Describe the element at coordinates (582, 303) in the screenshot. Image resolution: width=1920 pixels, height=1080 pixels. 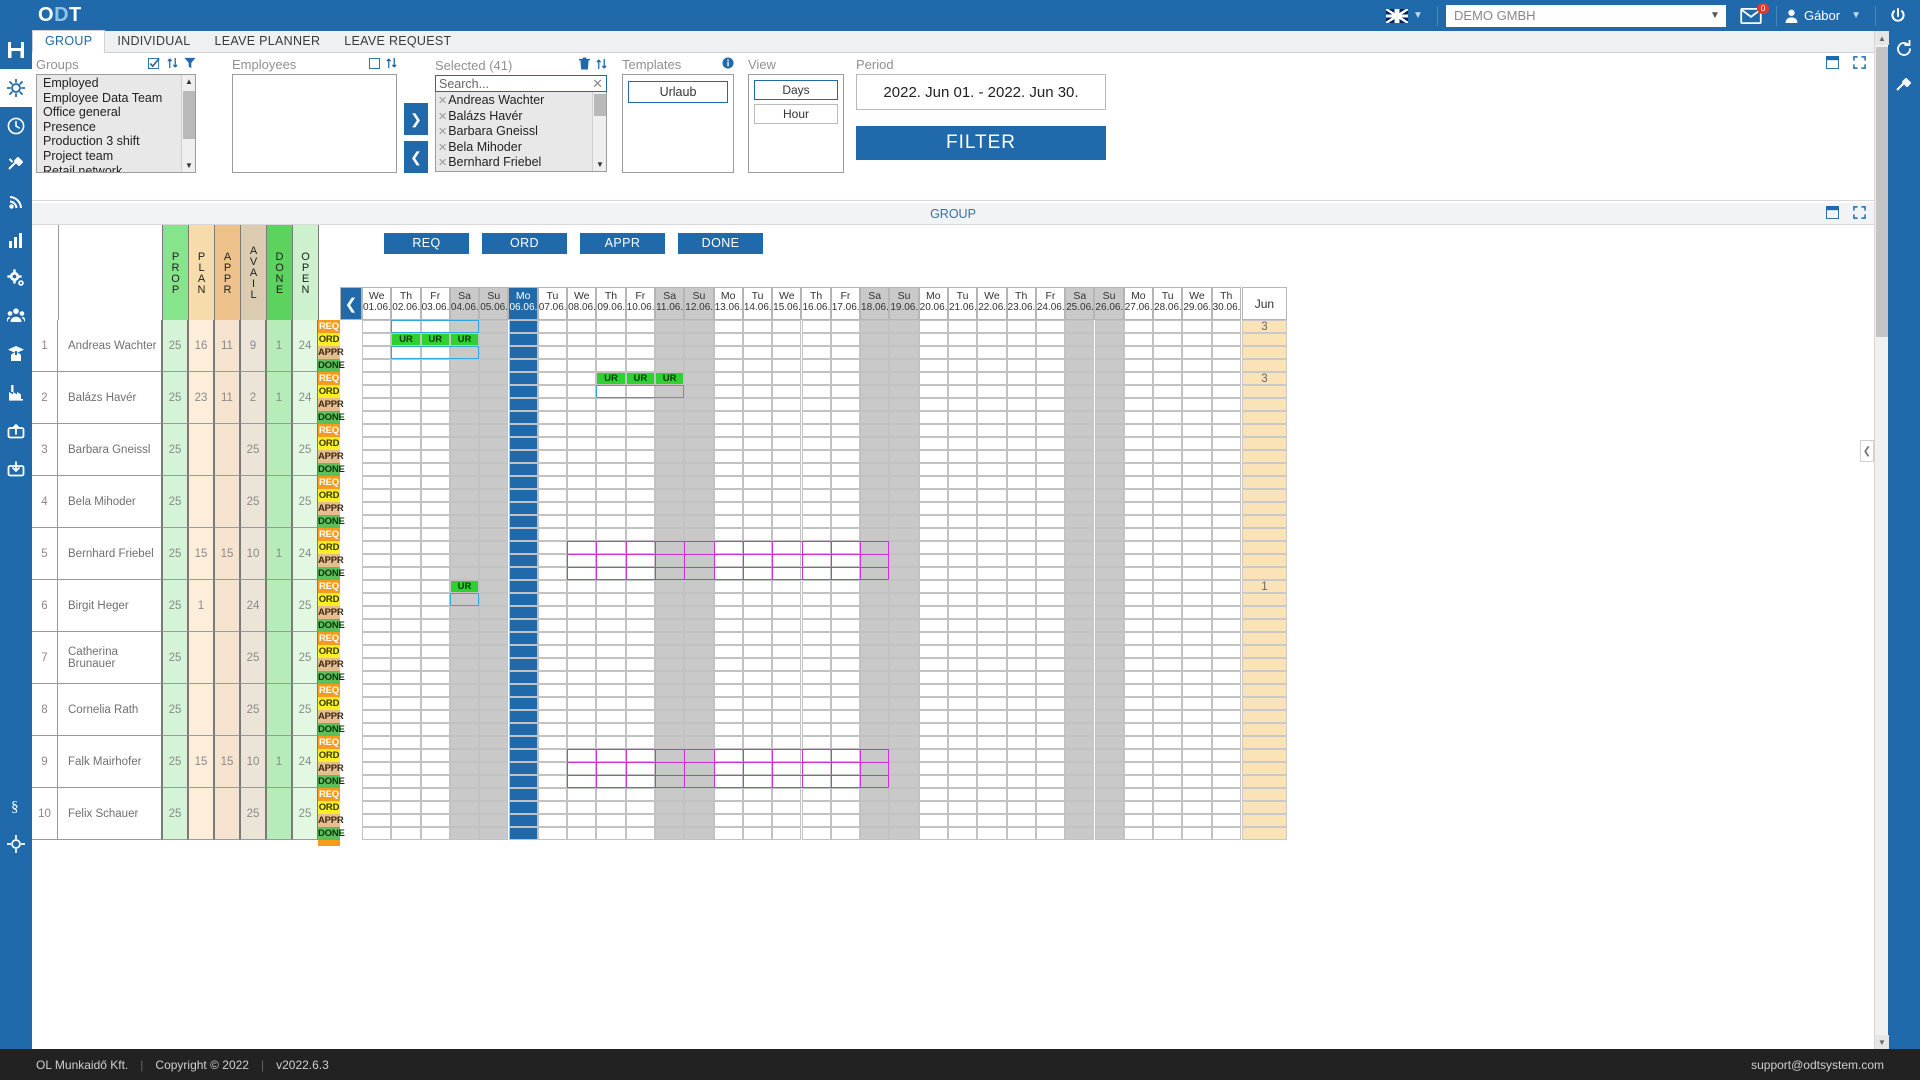
I see `day-header: We 08.06.` at that location.